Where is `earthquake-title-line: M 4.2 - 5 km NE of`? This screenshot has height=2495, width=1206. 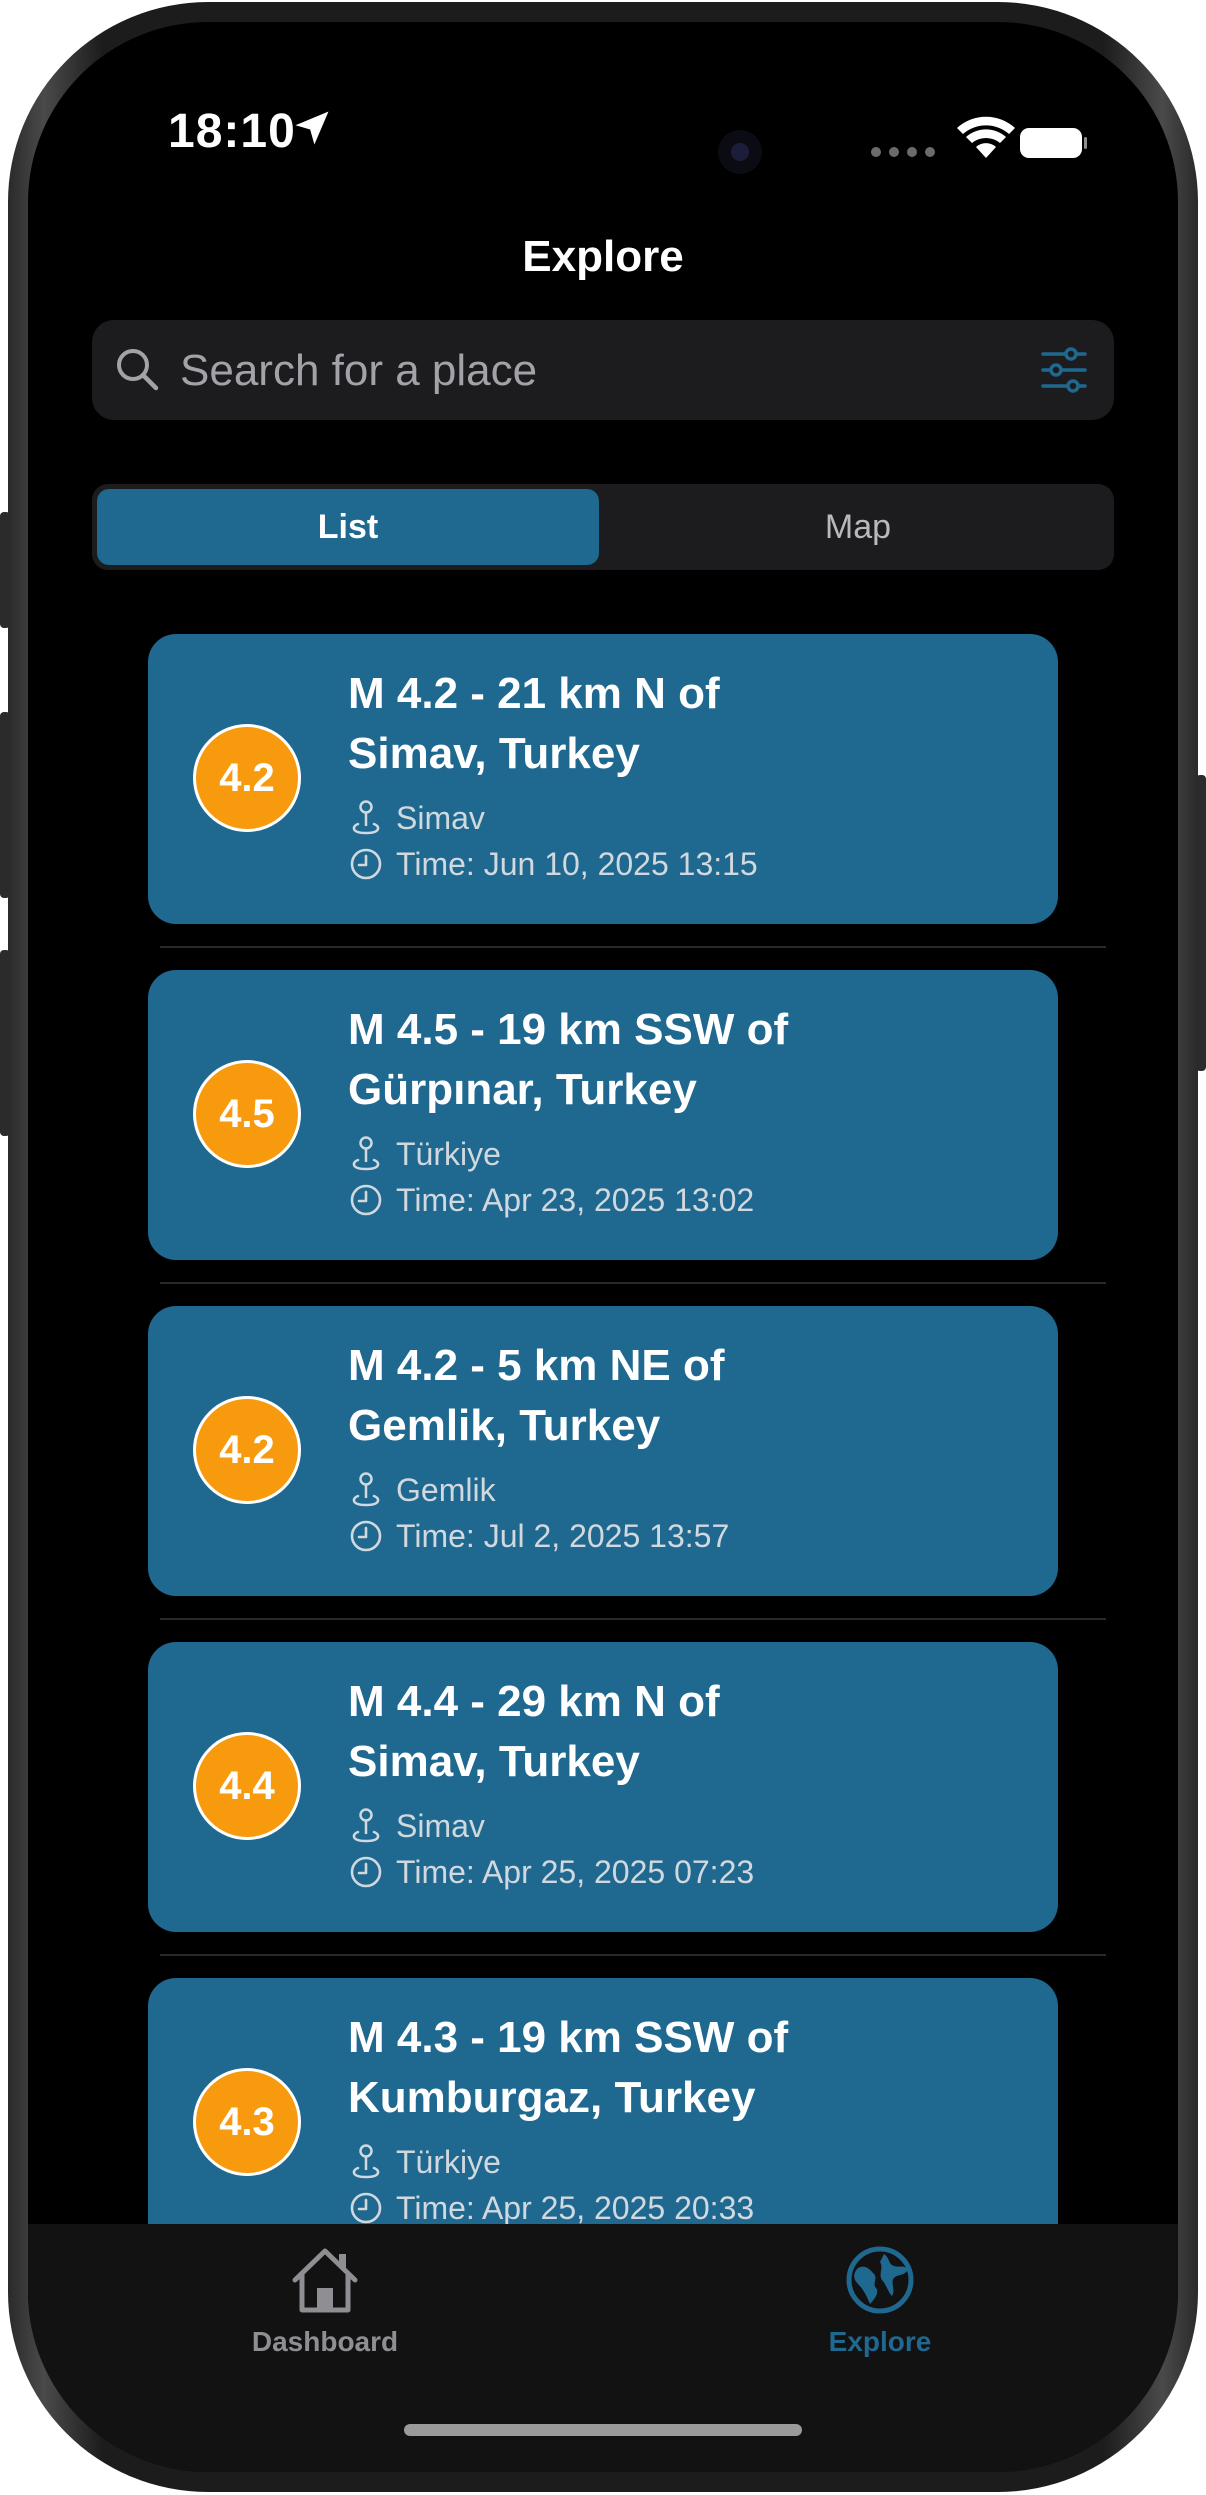
earthquake-title-line: M 4.2 - 5 km NE of is located at coordinates (536, 1365).